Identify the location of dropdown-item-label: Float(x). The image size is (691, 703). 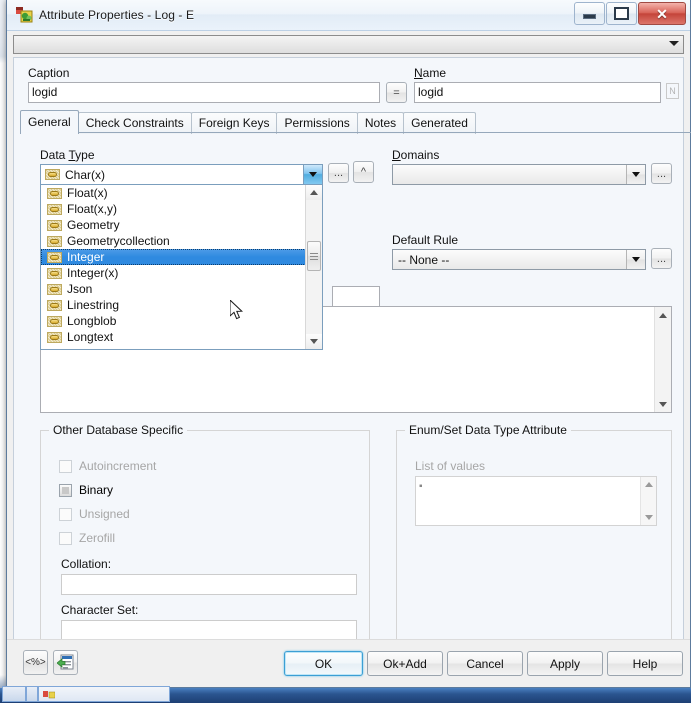
(87, 193).